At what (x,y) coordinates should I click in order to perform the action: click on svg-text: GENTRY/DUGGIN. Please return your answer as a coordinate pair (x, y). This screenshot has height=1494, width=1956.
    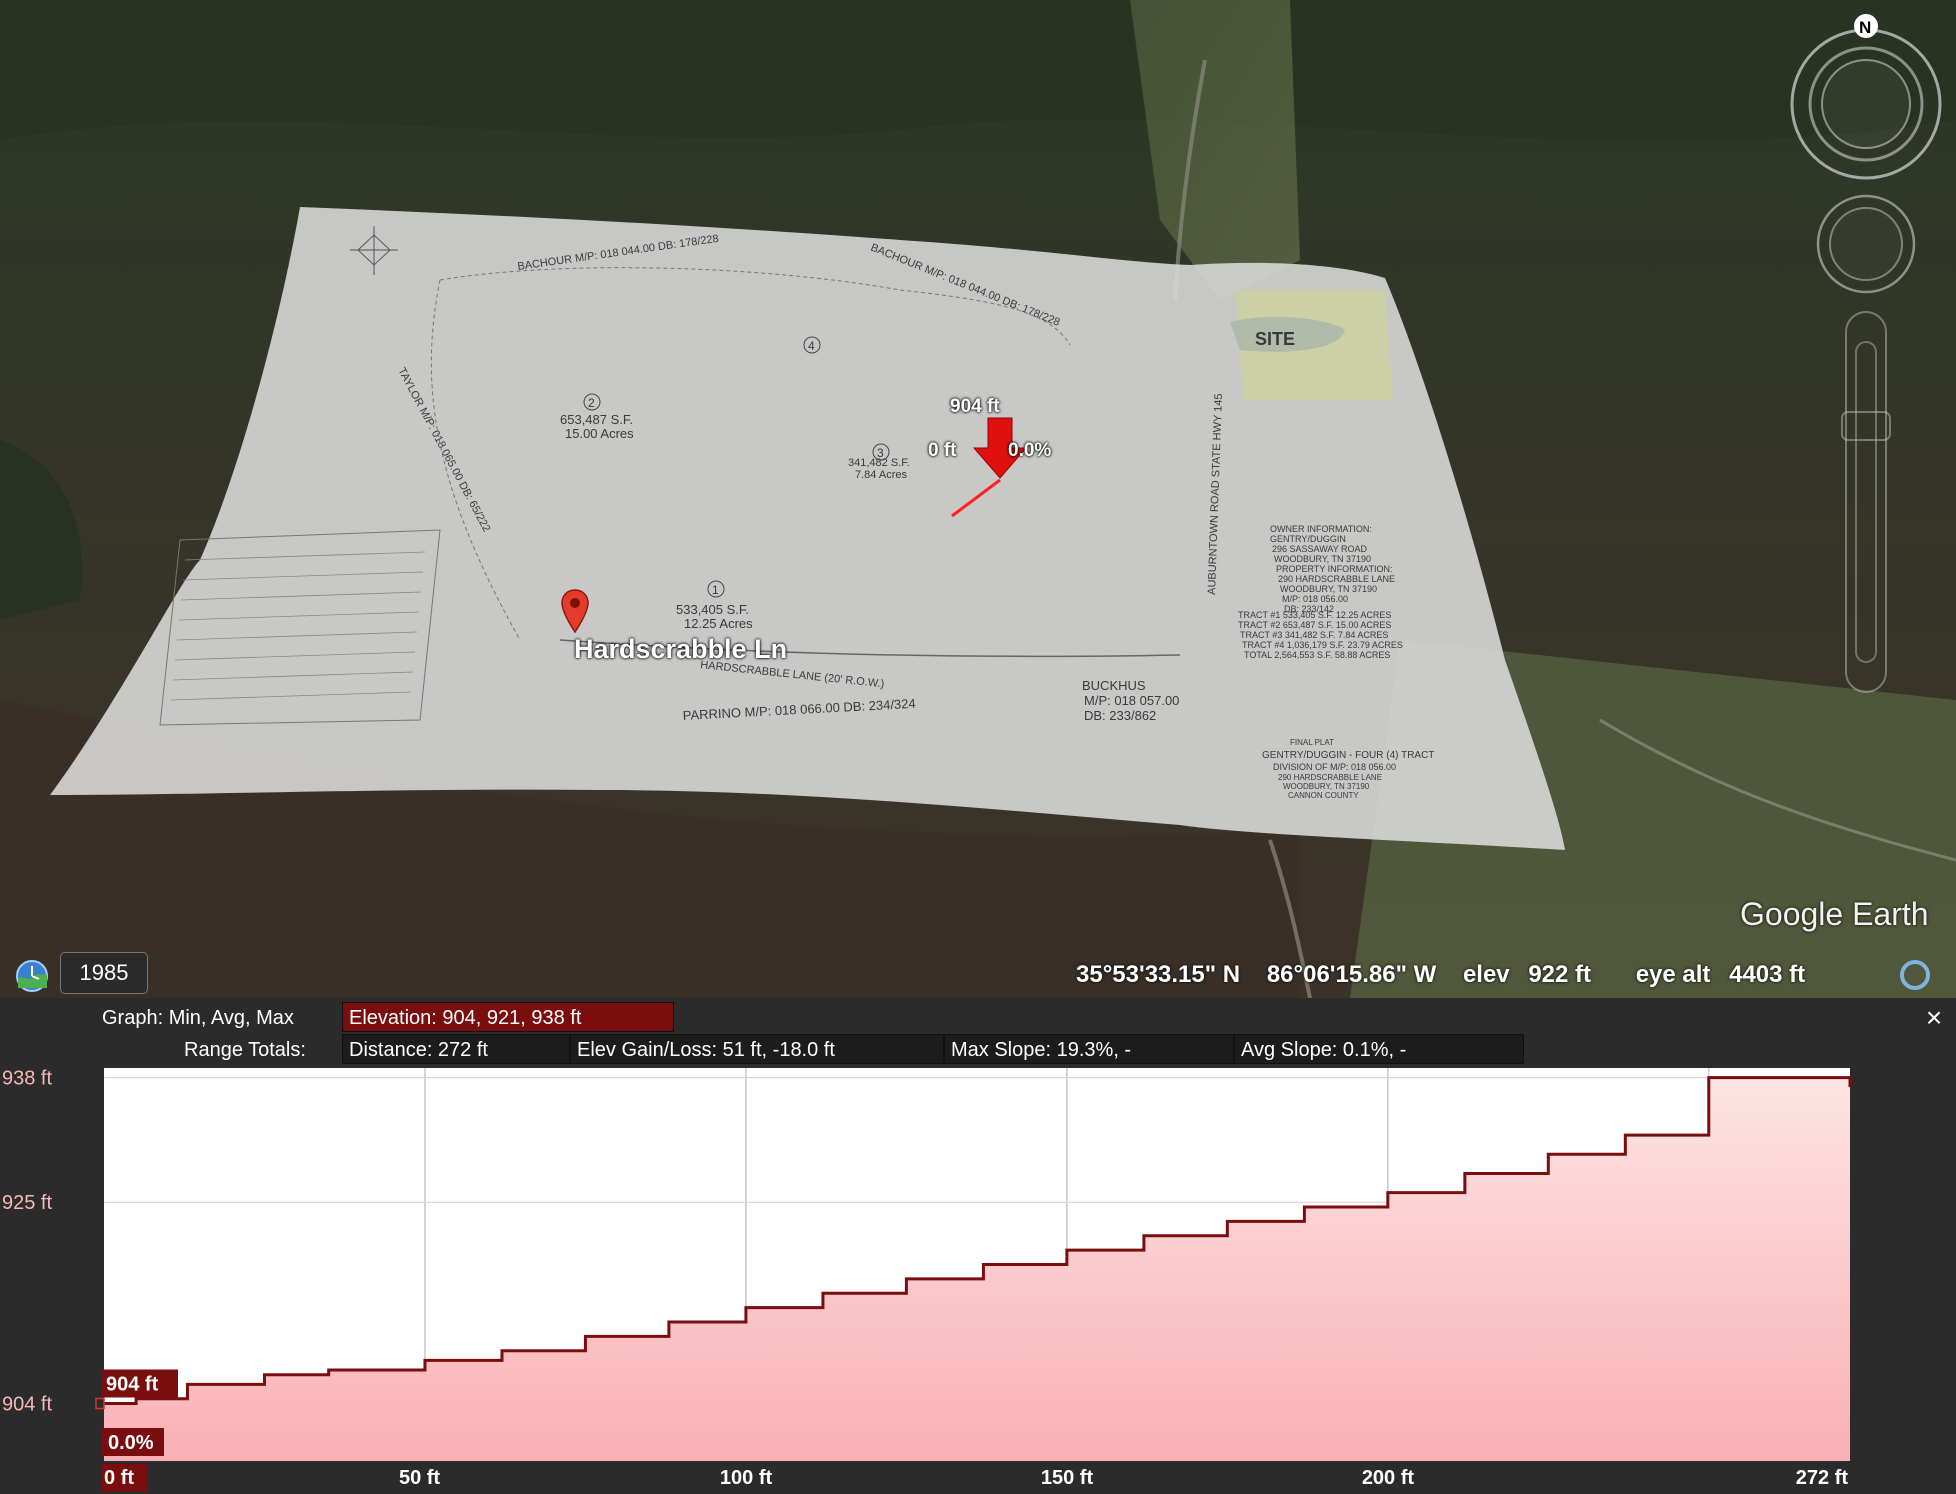
    Looking at the image, I should click on (1308, 539).